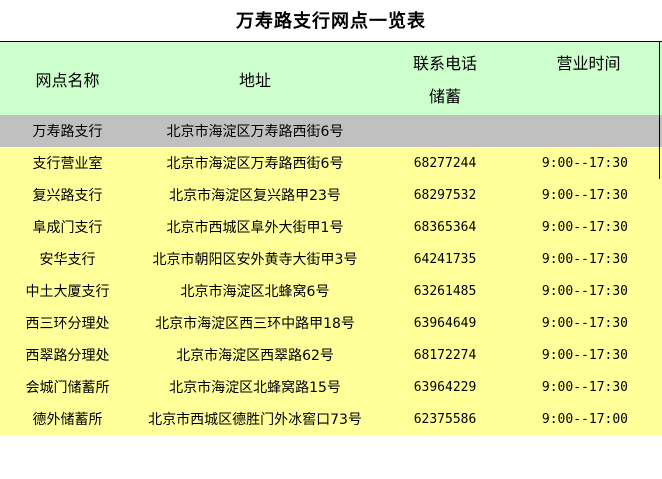 The width and height of the screenshot is (662, 479). I want to click on table-row: 西翠路分理处 北京市海淀区西翠路62号 68172274 9:00--17:30, so click(331, 355).